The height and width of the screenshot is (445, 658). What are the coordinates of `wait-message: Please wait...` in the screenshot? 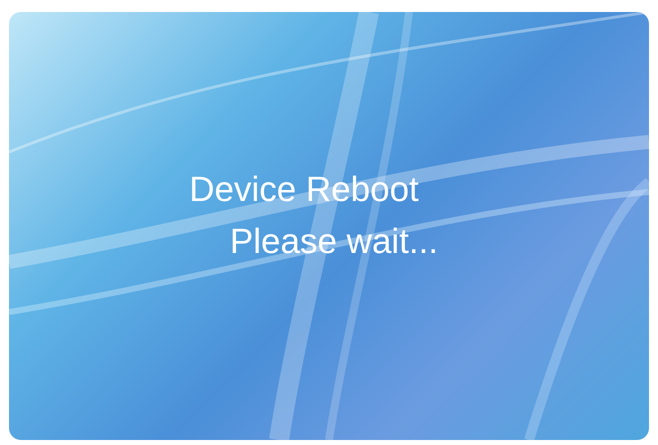 It's located at (334, 242).